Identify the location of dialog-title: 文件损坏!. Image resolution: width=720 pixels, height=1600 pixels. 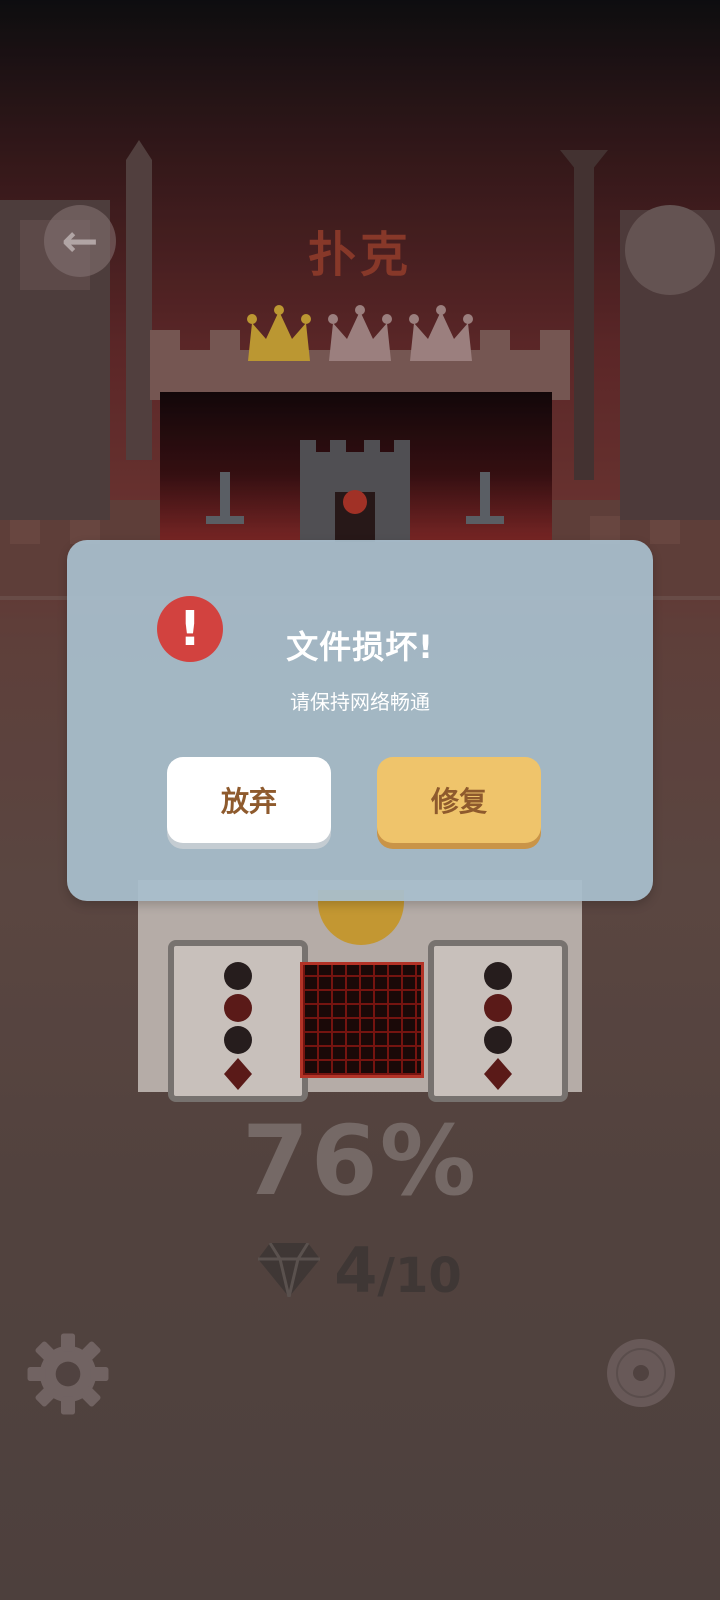
(360, 647).